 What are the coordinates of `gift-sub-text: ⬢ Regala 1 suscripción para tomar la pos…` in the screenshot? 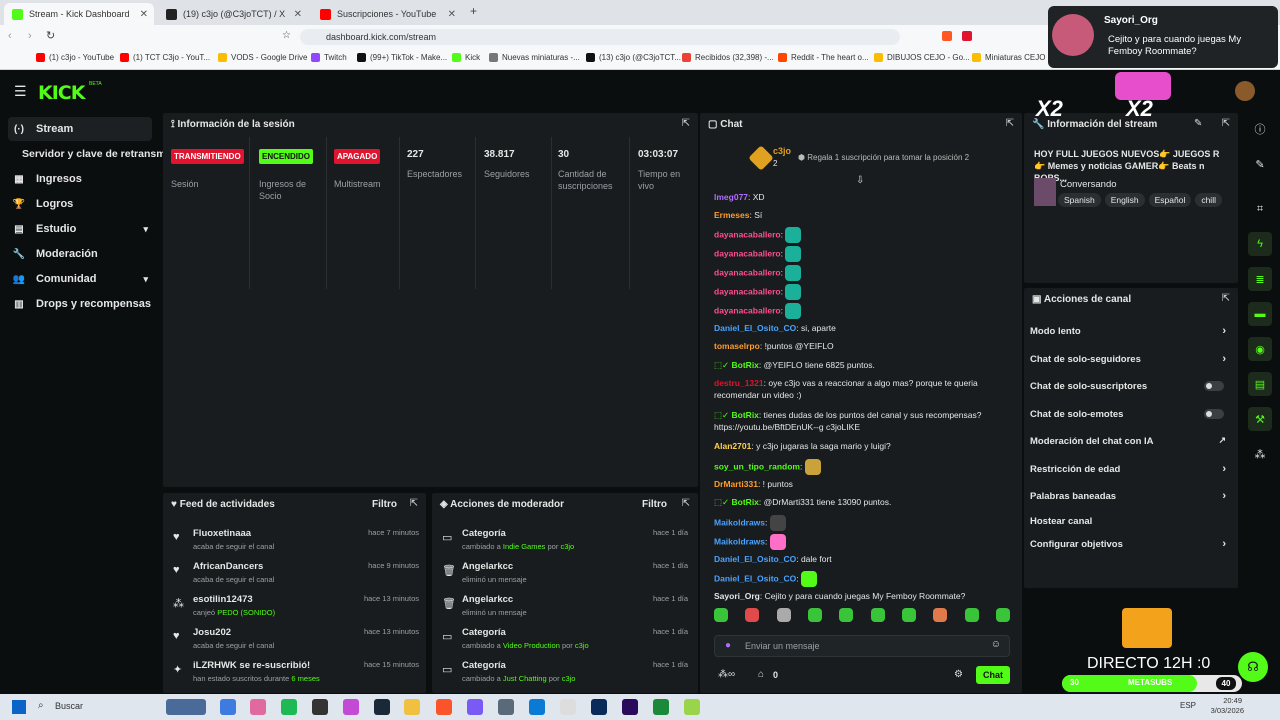 It's located at (883, 157).